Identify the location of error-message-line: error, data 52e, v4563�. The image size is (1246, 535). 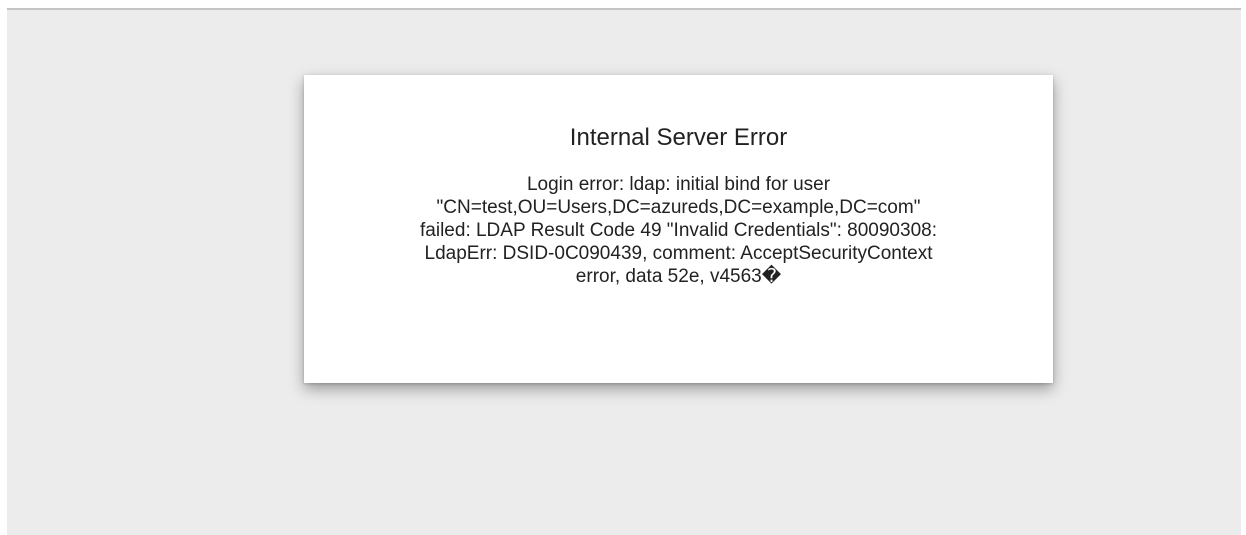
(678, 276).